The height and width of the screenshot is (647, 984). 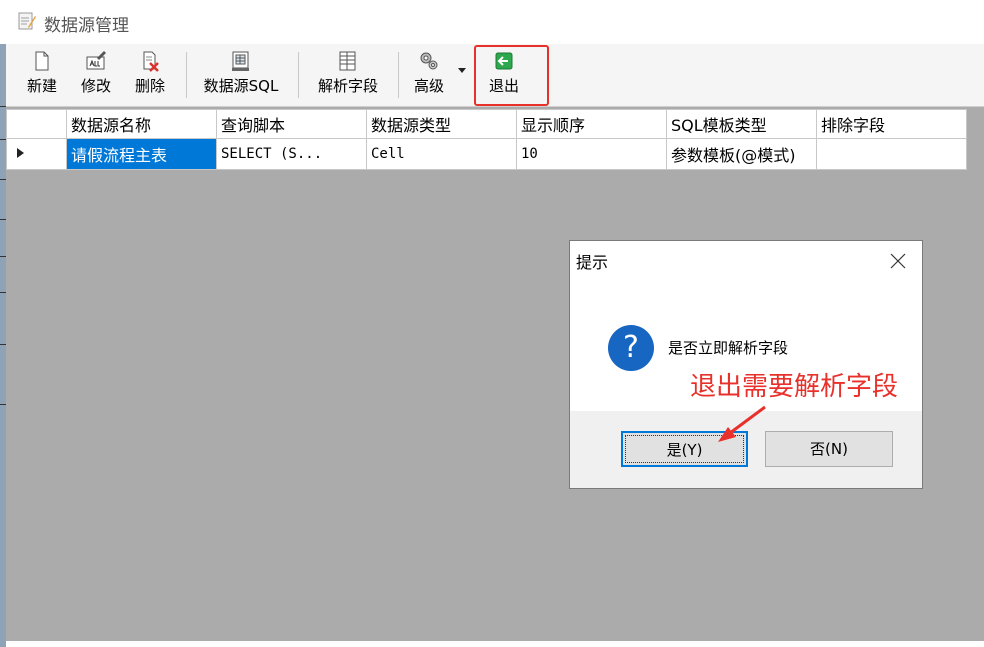 What do you see at coordinates (86, 26) in the screenshot?
I see `window-title: 数据源管理` at bounding box center [86, 26].